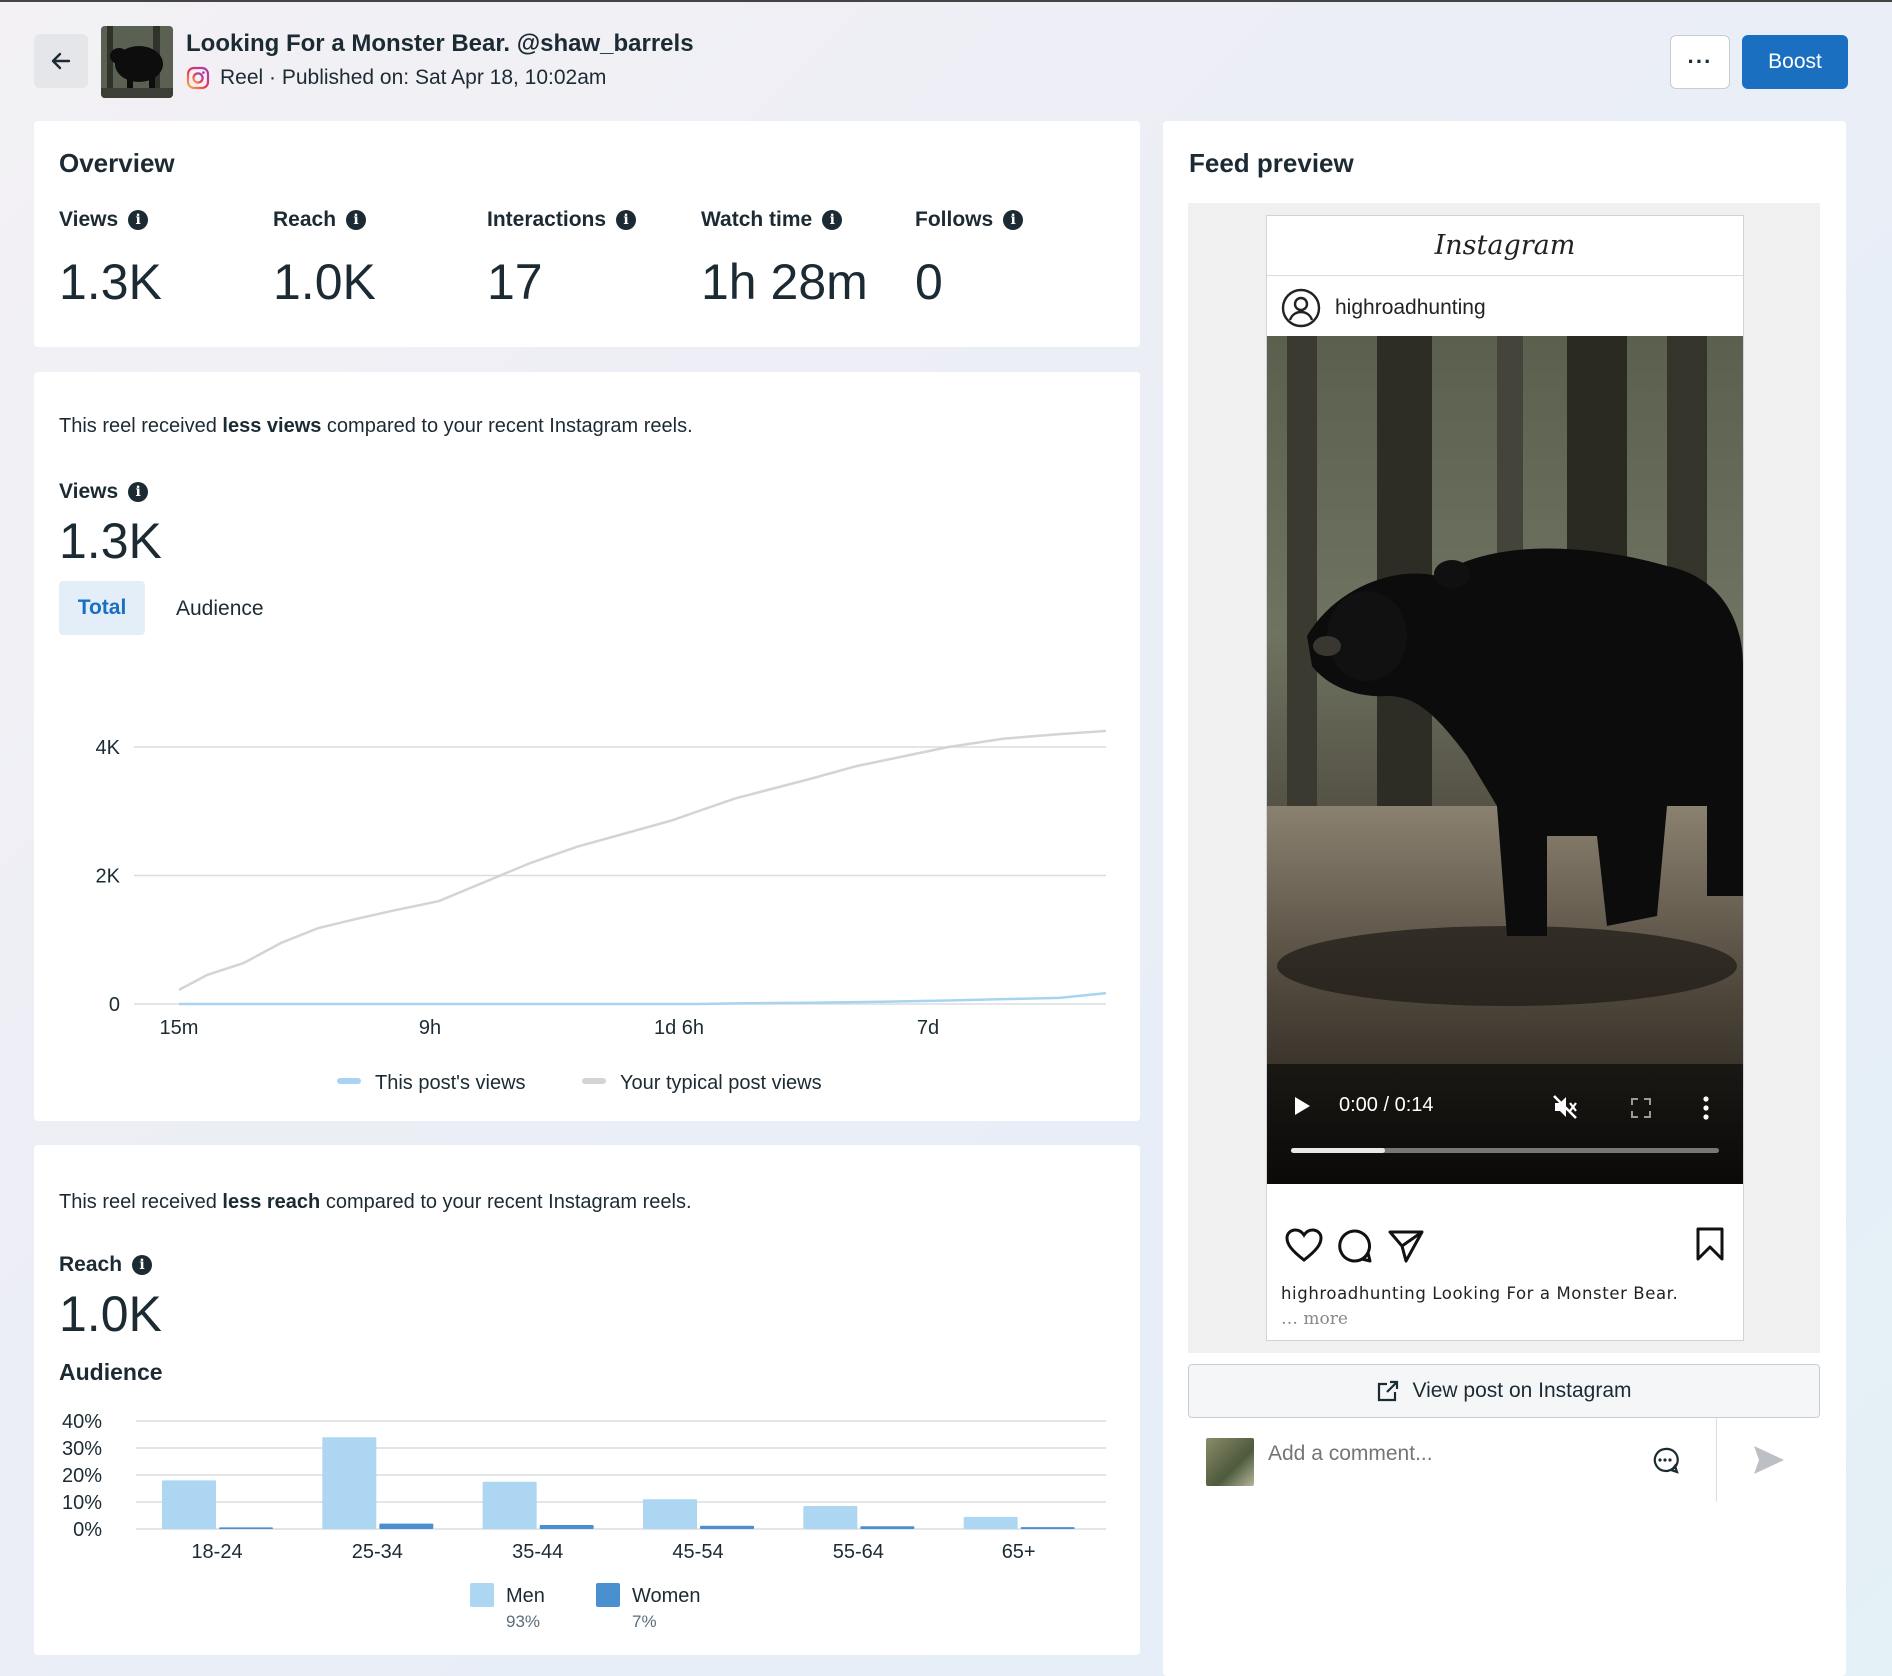 This screenshot has height=1676, width=1892. I want to click on legend-label: Your typical post views, so click(721, 1083).